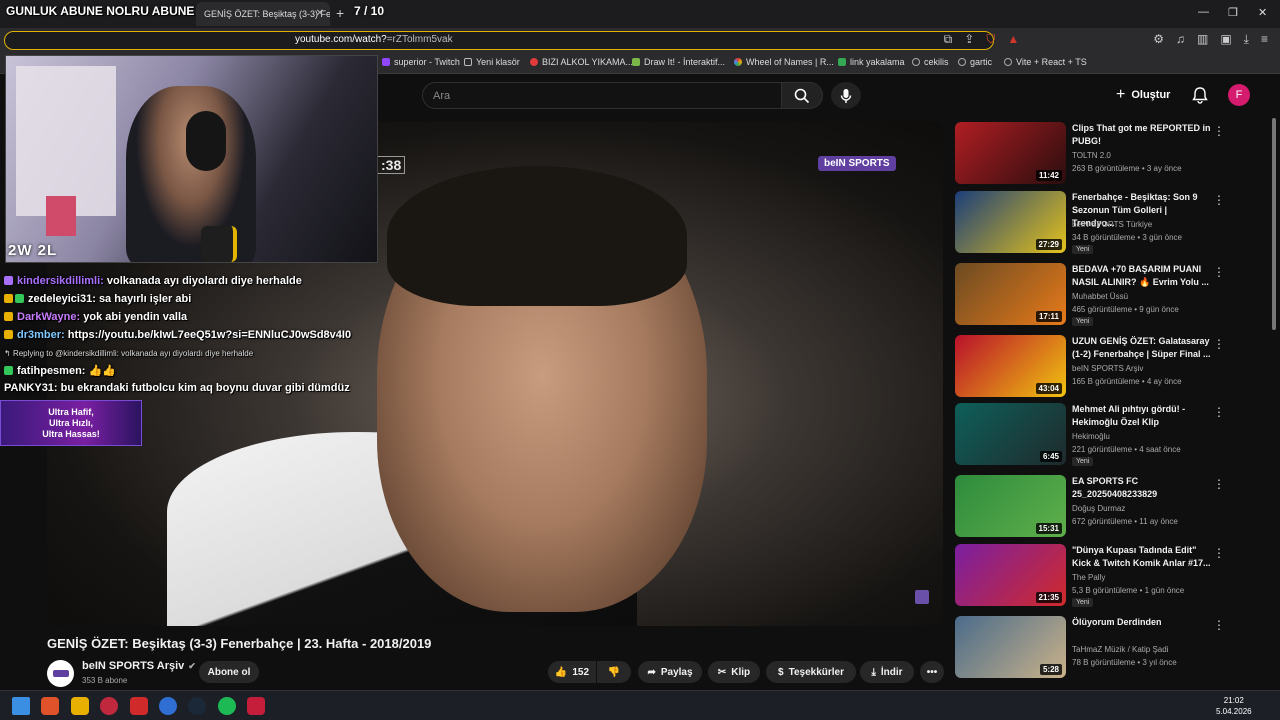 The image size is (1280, 720). Describe the element at coordinates (802, 95) in the screenshot. I see `search-button` at that location.